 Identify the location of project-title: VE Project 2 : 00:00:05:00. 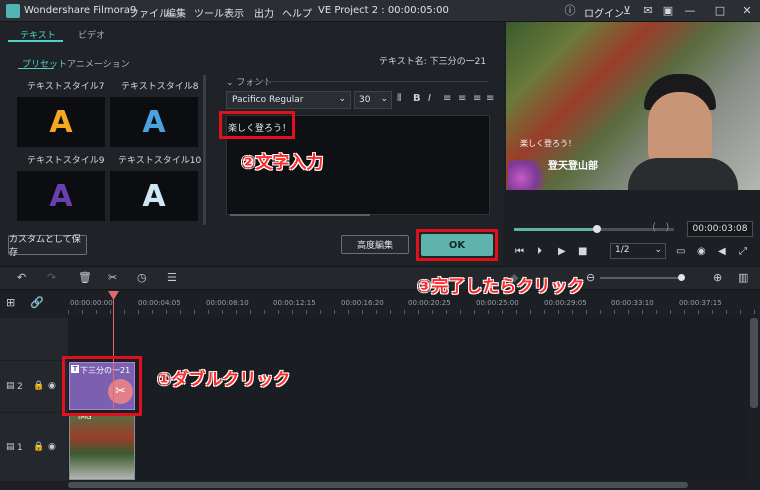
(383, 10).